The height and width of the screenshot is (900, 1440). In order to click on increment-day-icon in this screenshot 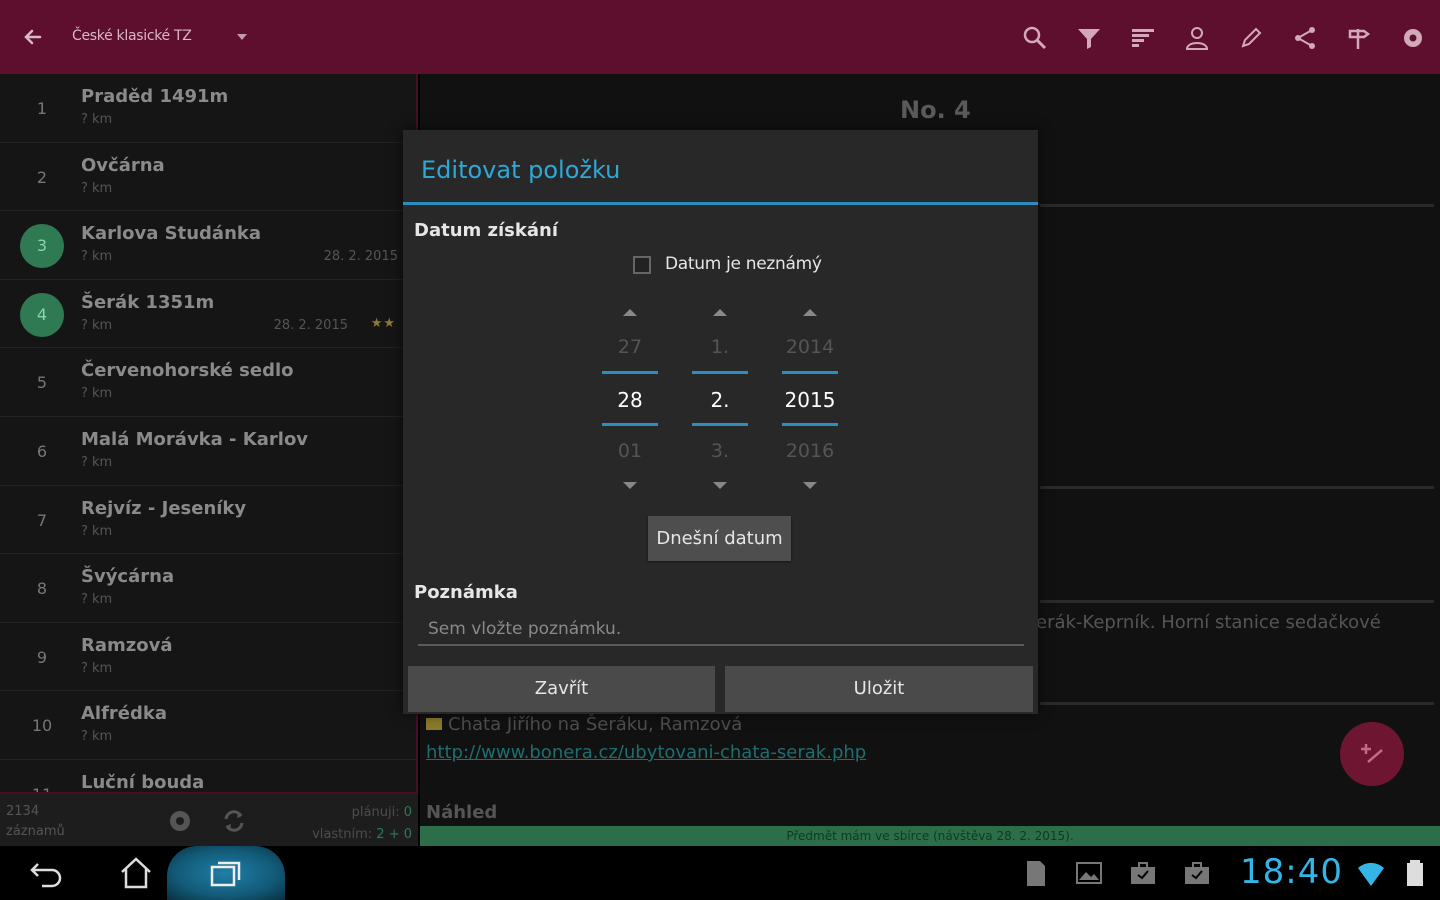, I will do `click(630, 312)`.